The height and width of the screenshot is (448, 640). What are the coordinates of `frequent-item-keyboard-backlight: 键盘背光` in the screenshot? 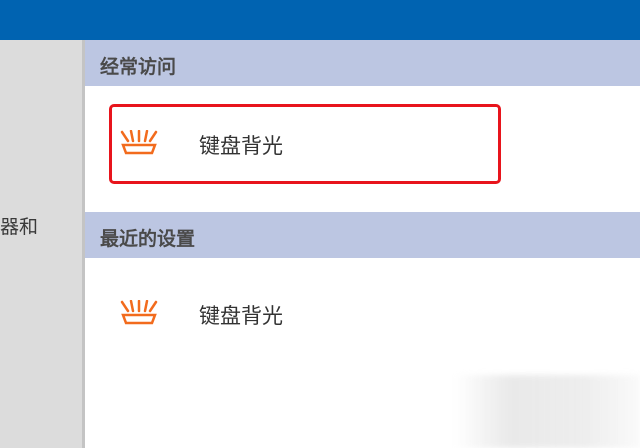 It's located at (305, 144).